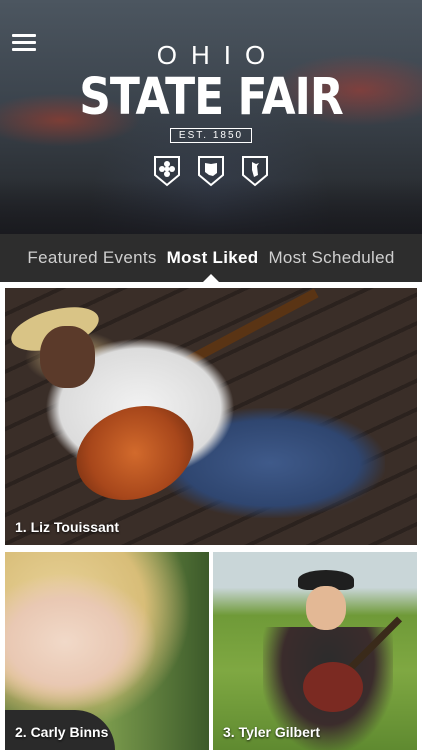 The image size is (422, 750). Describe the element at coordinates (331, 258) in the screenshot. I see `tab-most-scheduled: Most Scheduled` at that location.